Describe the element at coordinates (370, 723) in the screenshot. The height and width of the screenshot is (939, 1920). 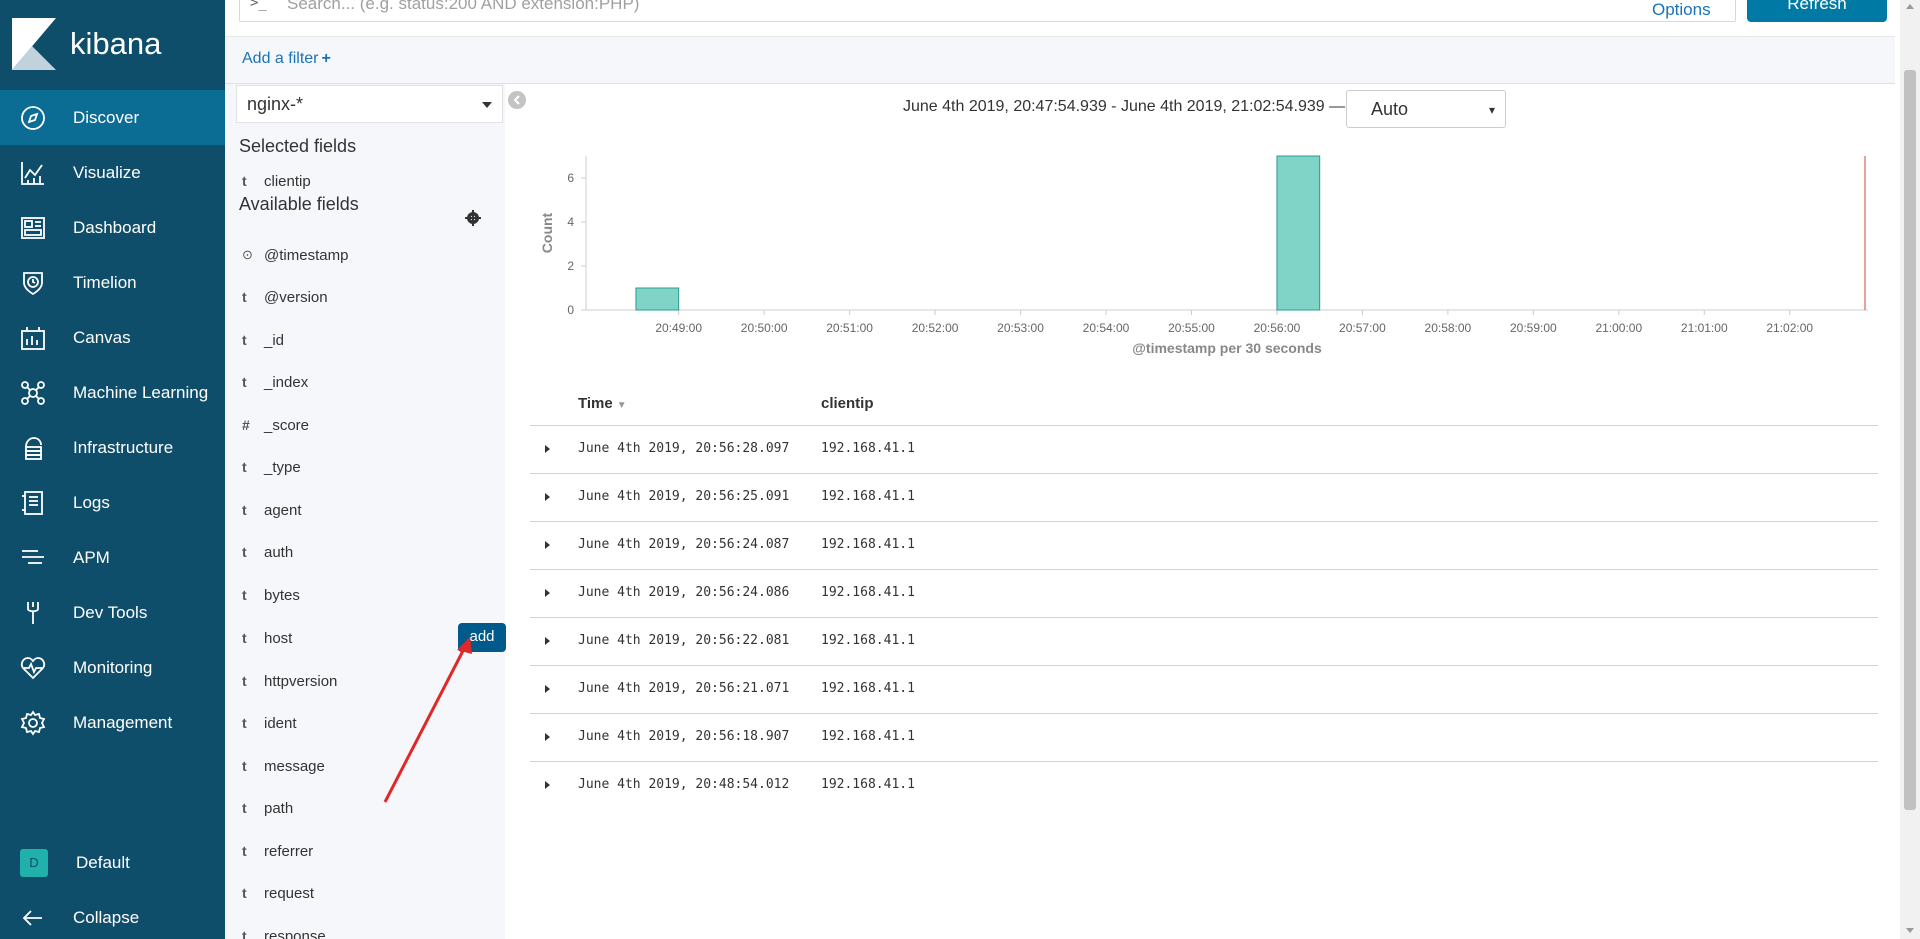
I see `field-row-ident: t ident` at that location.